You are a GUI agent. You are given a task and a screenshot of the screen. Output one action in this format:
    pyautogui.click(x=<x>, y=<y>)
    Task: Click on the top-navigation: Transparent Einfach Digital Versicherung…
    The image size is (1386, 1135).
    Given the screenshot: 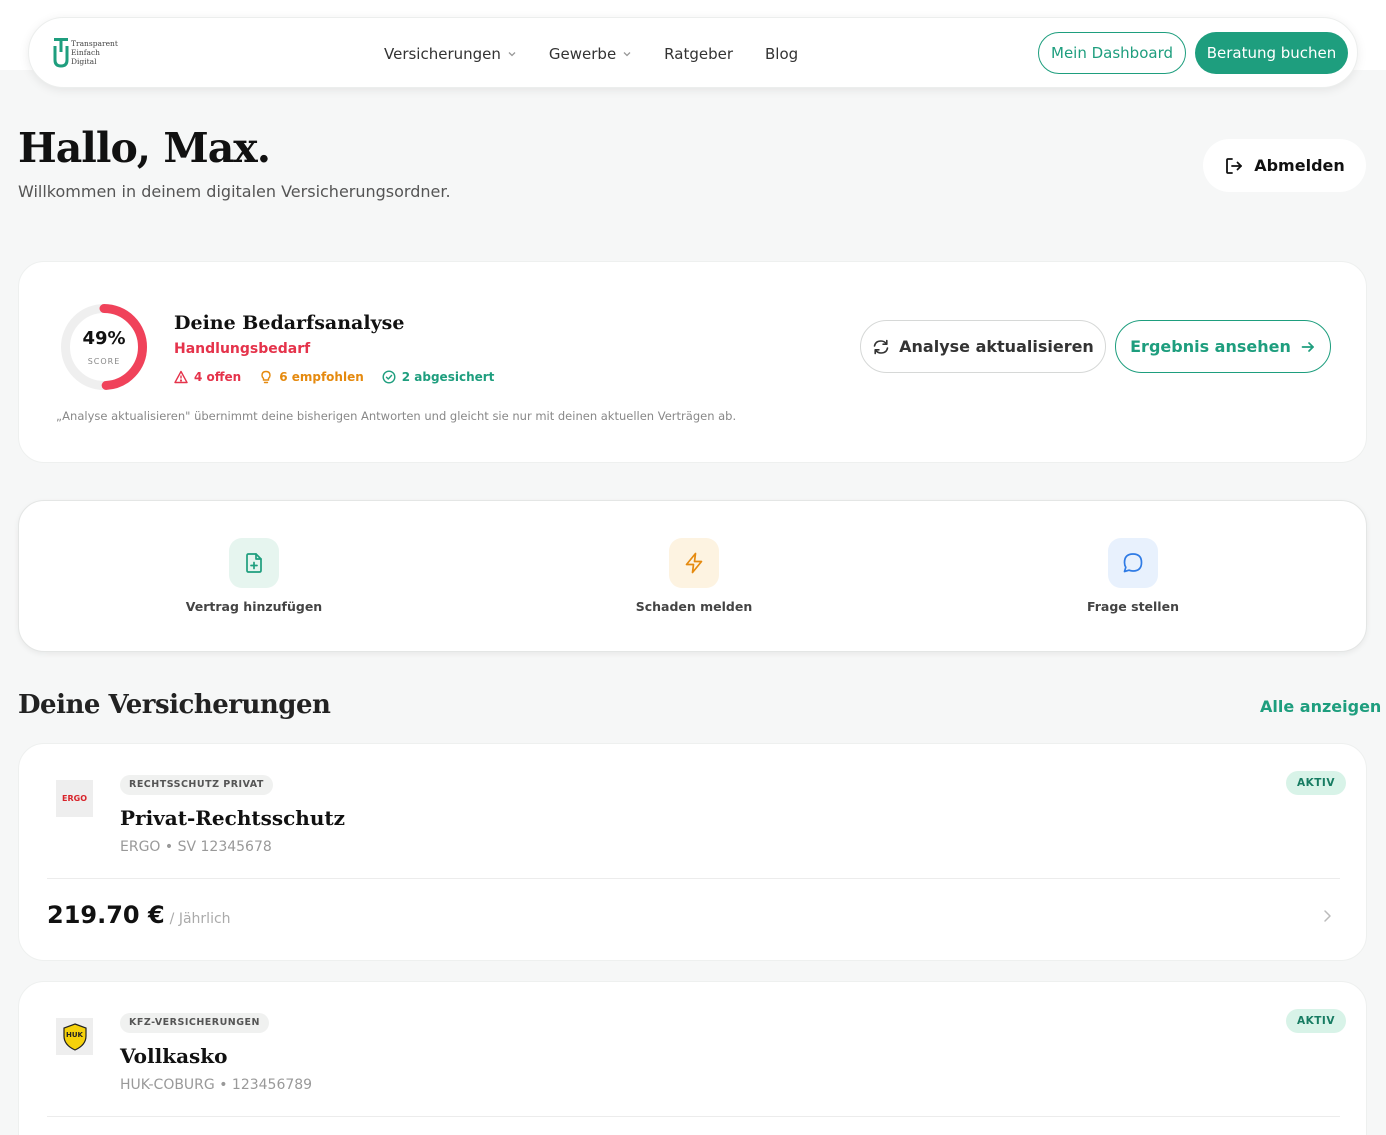 What is the action you would take?
    pyautogui.click(x=693, y=52)
    